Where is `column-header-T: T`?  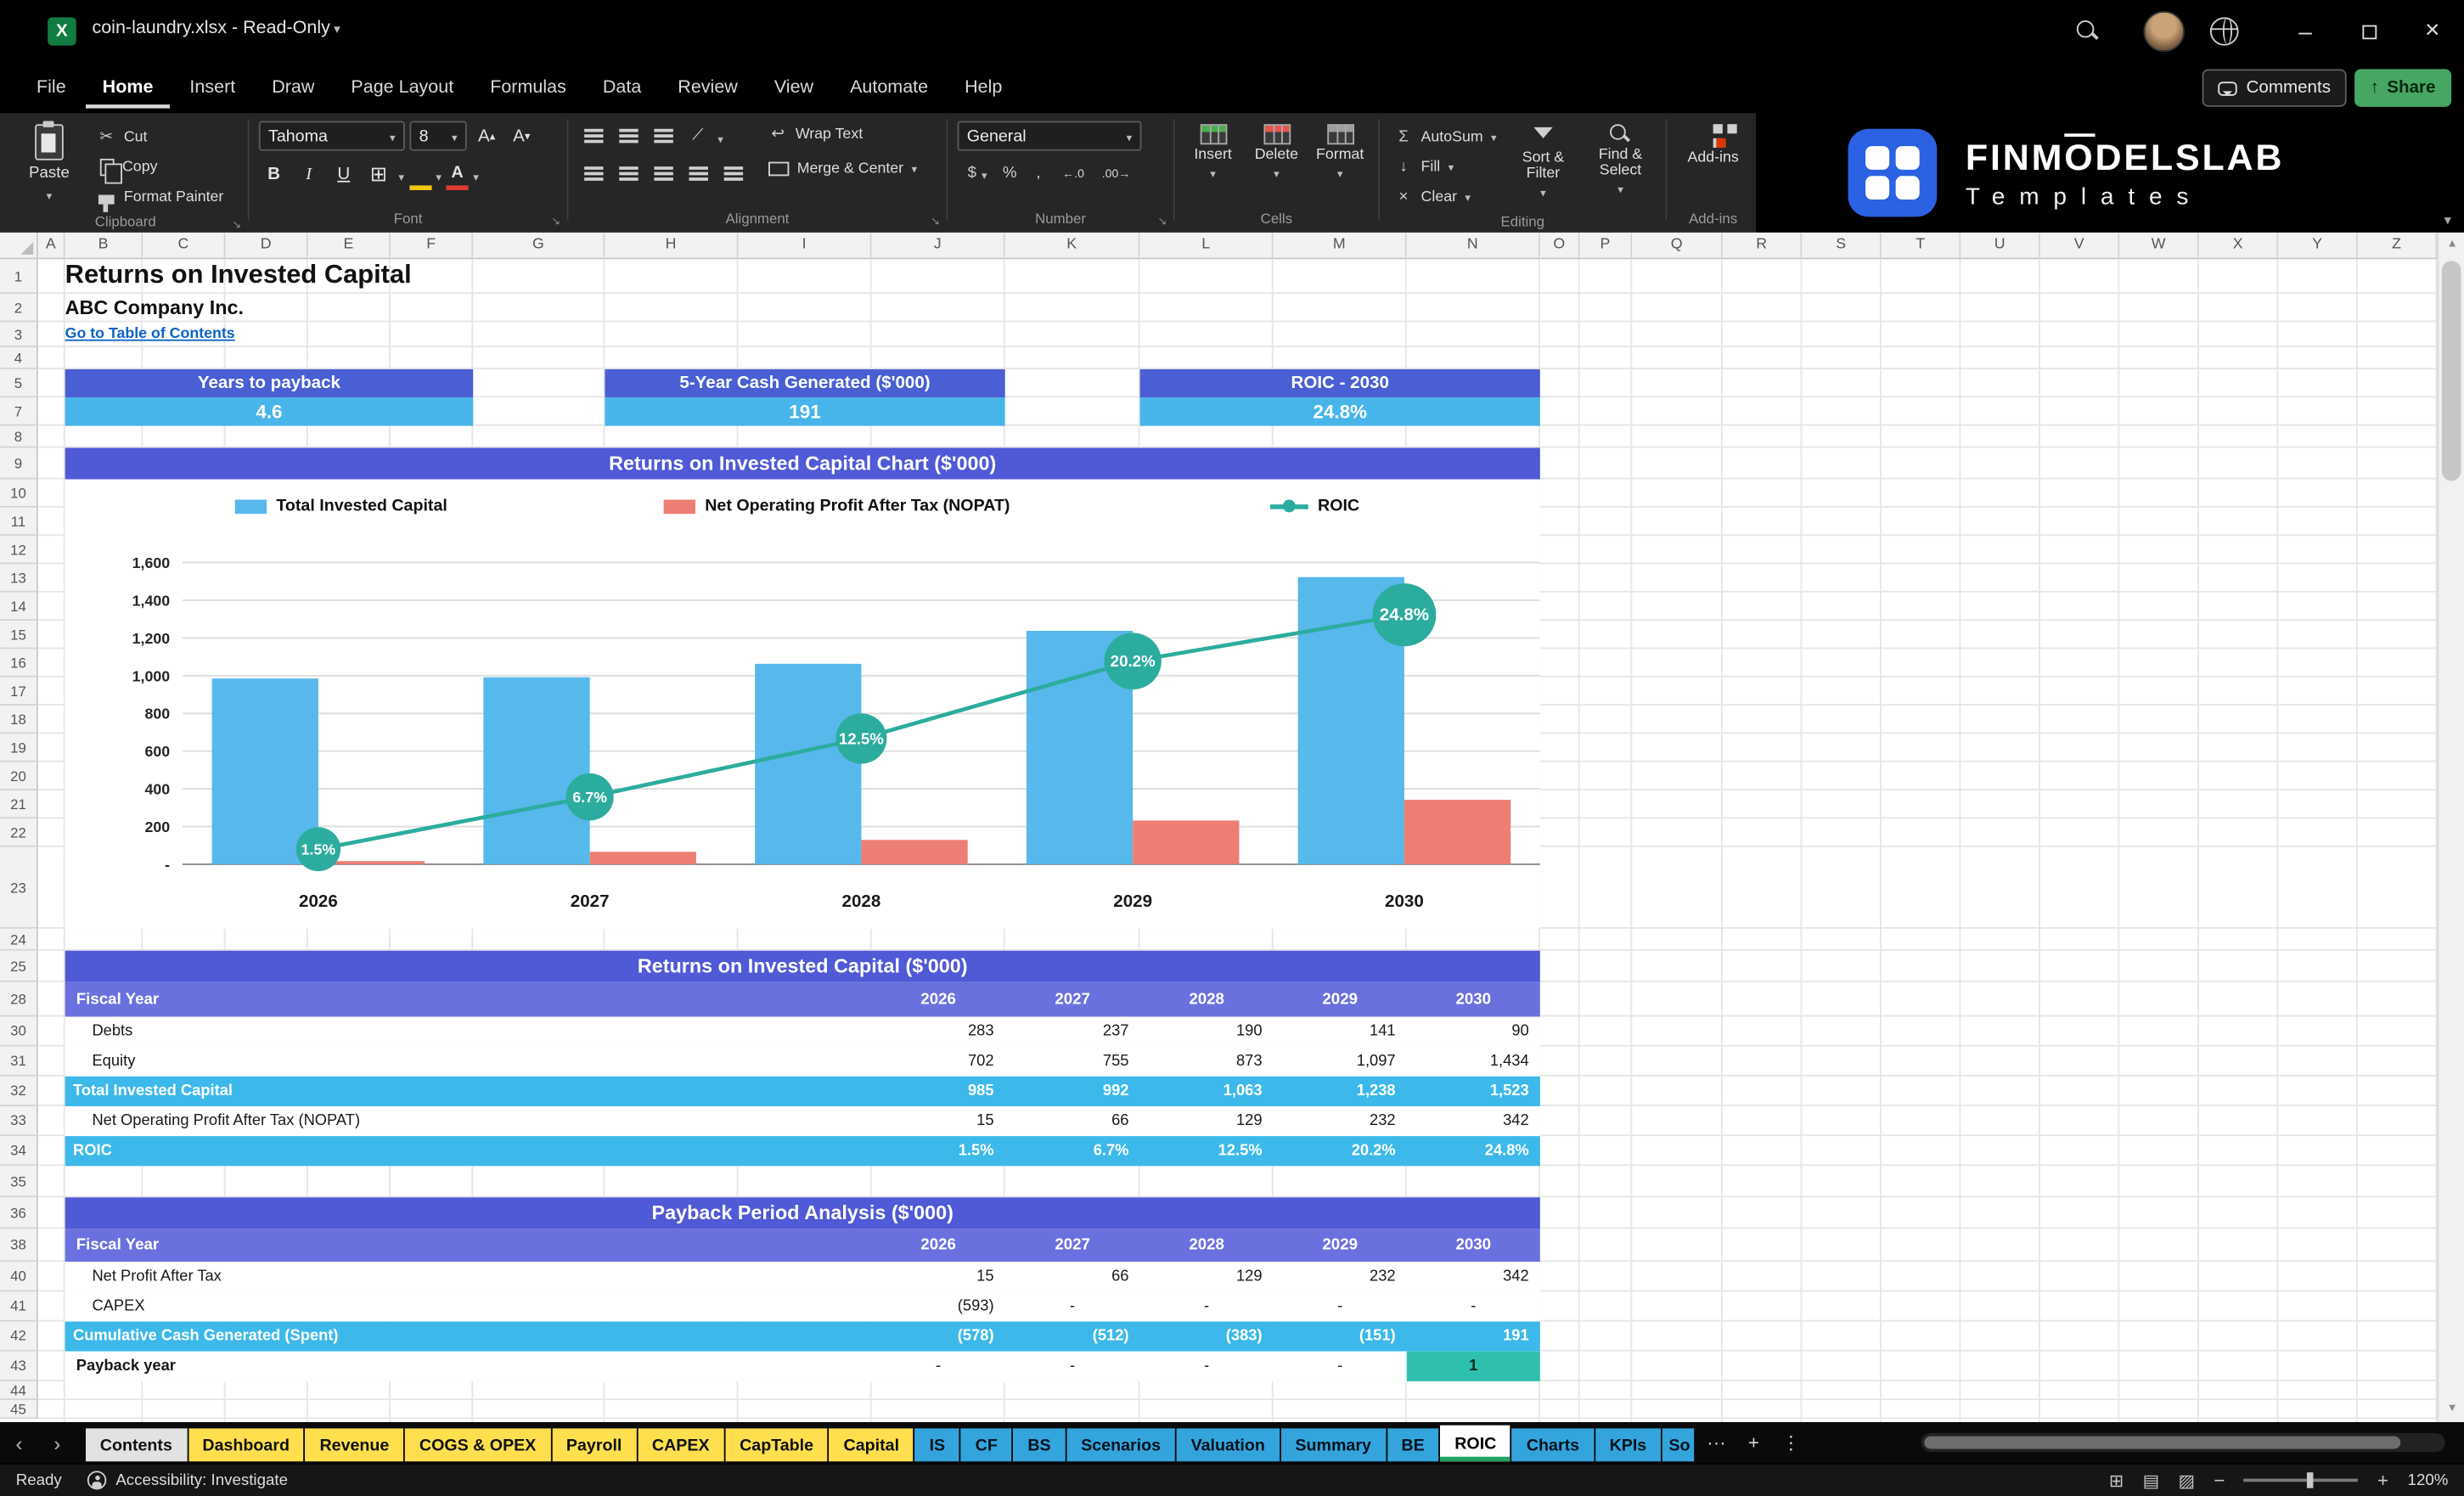
column-header-T: T is located at coordinates (1921, 246).